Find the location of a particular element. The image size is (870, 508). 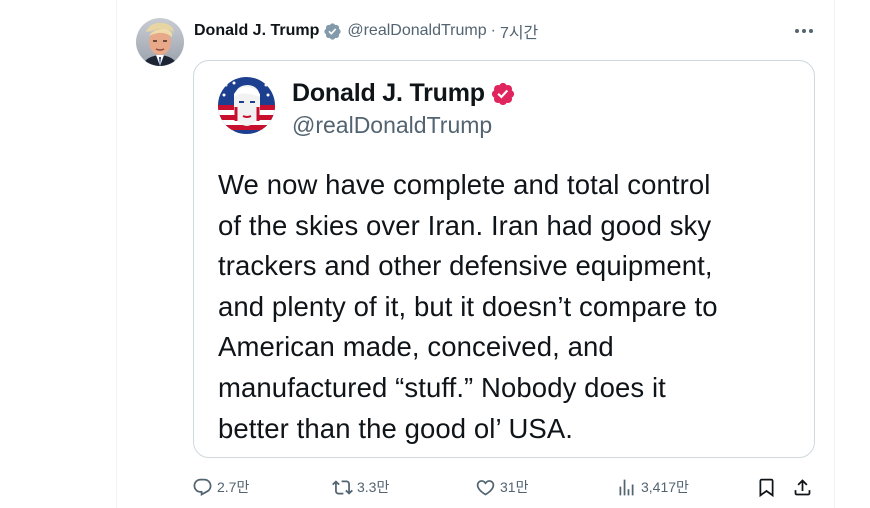

reply-icon is located at coordinates (202, 487).